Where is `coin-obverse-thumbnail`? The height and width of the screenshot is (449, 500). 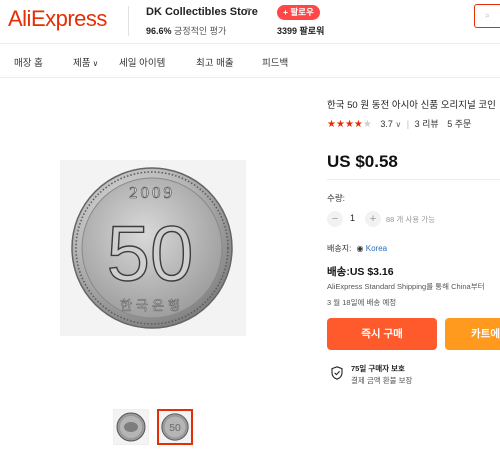
coin-obverse-thumbnail is located at coordinates (131, 427).